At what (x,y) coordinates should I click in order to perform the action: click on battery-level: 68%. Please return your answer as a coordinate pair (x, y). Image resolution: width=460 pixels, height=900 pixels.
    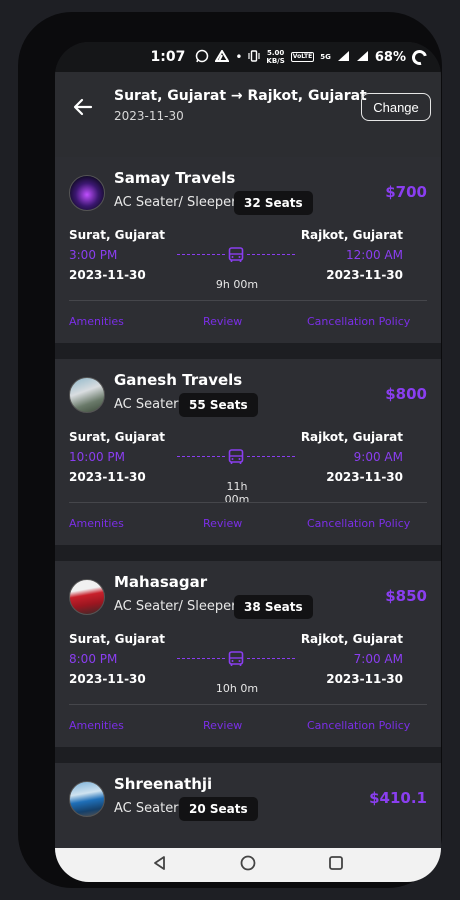
    Looking at the image, I should click on (390, 57).